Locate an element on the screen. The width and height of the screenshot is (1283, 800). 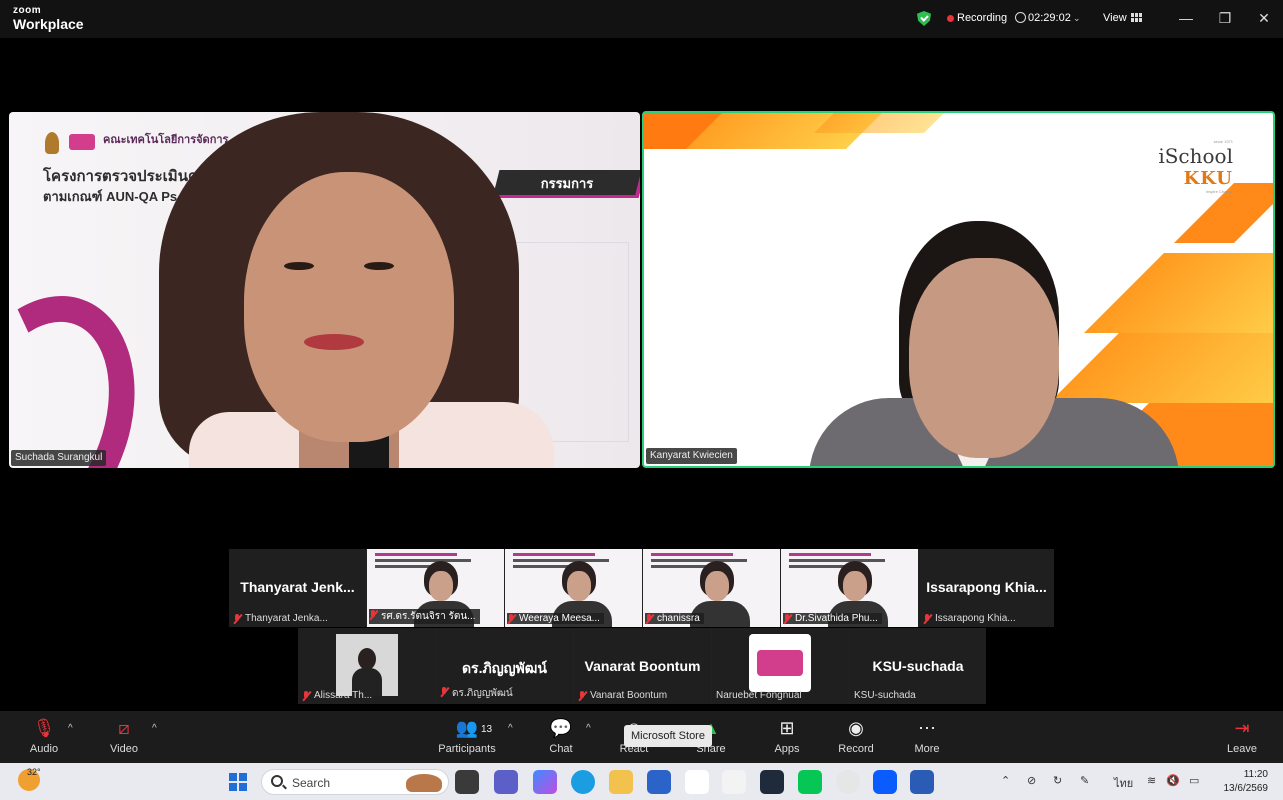
language-indicator: ไทย is located at coordinates (1123, 783).